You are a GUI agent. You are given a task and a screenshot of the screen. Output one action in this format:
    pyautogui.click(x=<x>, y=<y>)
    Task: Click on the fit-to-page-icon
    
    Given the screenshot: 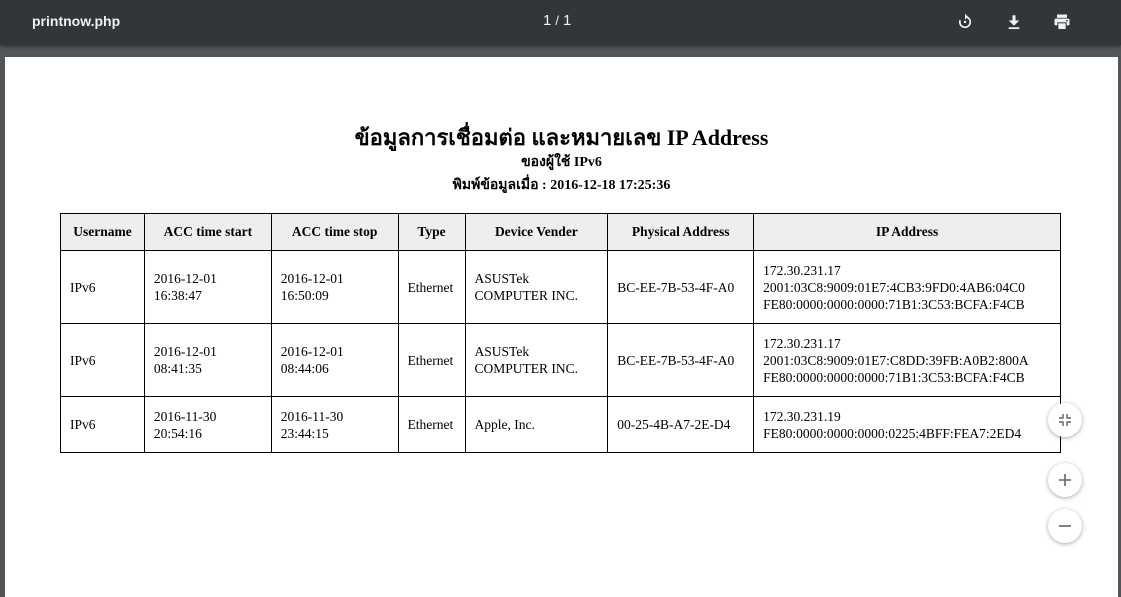 What is the action you would take?
    pyautogui.click(x=1065, y=420)
    